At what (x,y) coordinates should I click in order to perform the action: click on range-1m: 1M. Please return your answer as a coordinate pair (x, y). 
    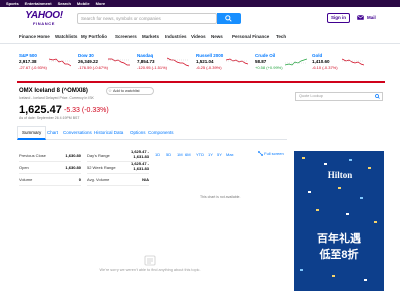
    Looking at the image, I should click on (180, 154).